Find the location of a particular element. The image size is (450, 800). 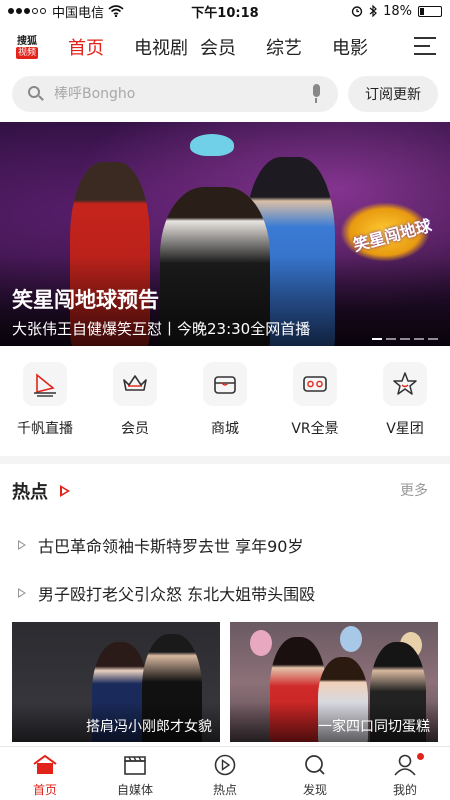

user-icon is located at coordinates (405, 765).